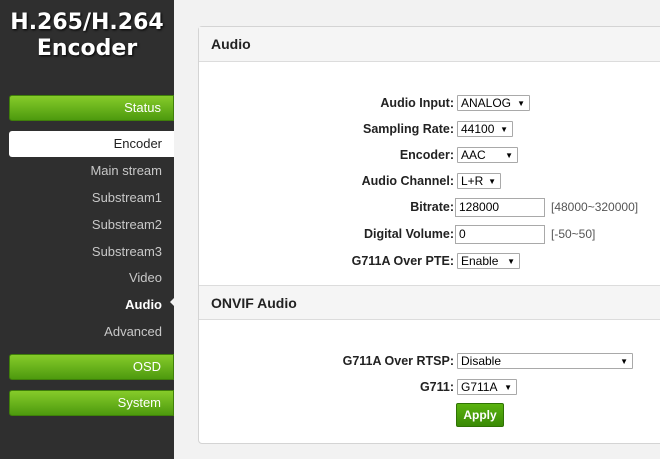 The image size is (660, 459). I want to click on g711-select: G711A ▼, so click(487, 387).